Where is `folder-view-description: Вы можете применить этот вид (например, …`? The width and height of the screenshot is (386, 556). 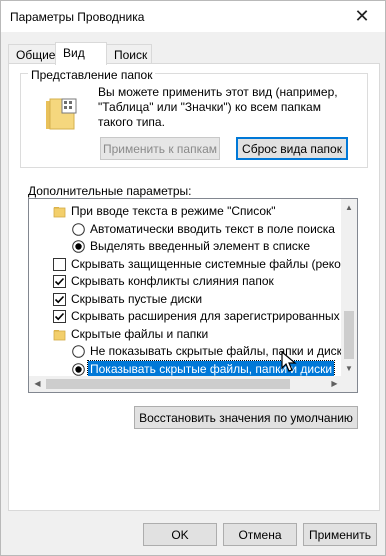
folder-view-description: Вы можете применить этот вид (например, … is located at coordinates (218, 107).